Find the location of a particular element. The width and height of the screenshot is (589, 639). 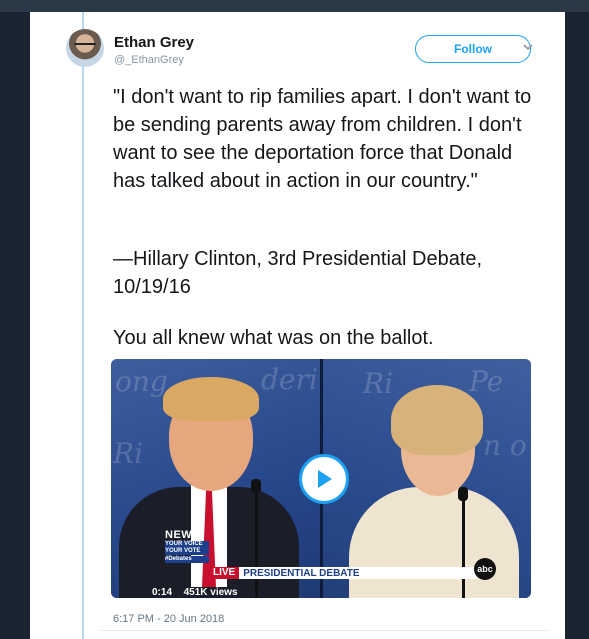

backdrop-script-decoration: deri is located at coordinates (289, 379).